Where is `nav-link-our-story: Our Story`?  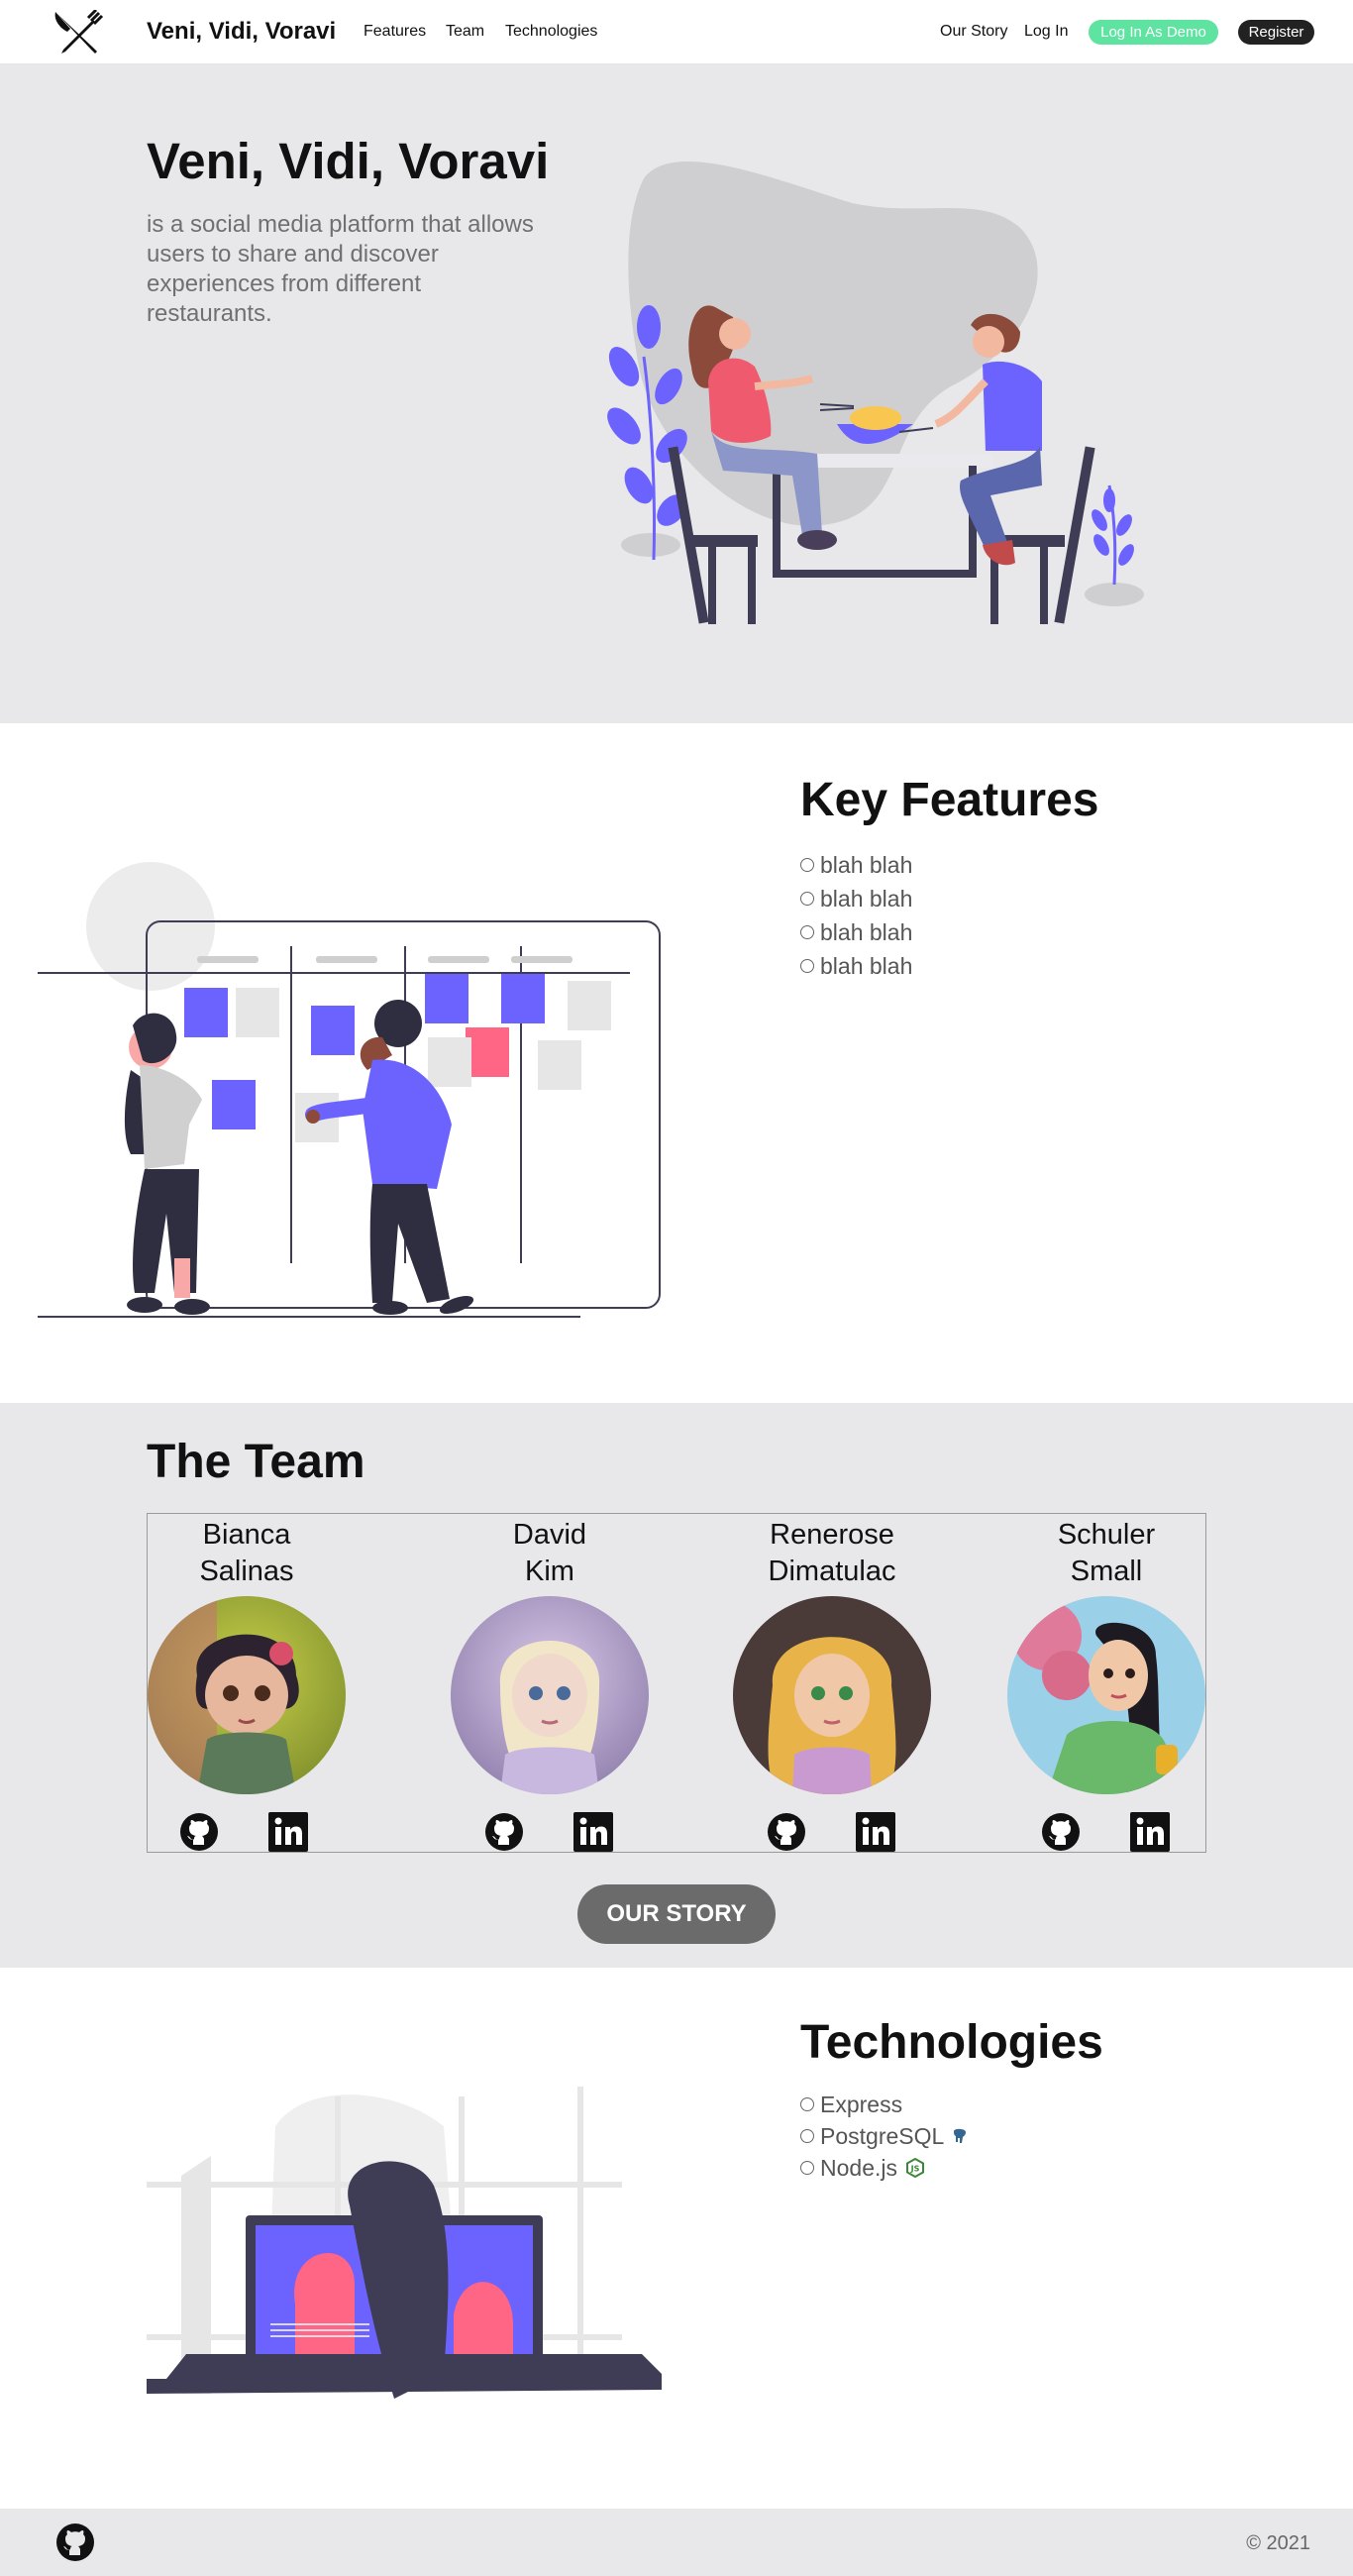
nav-link-our-story: Our Story is located at coordinates (973, 32).